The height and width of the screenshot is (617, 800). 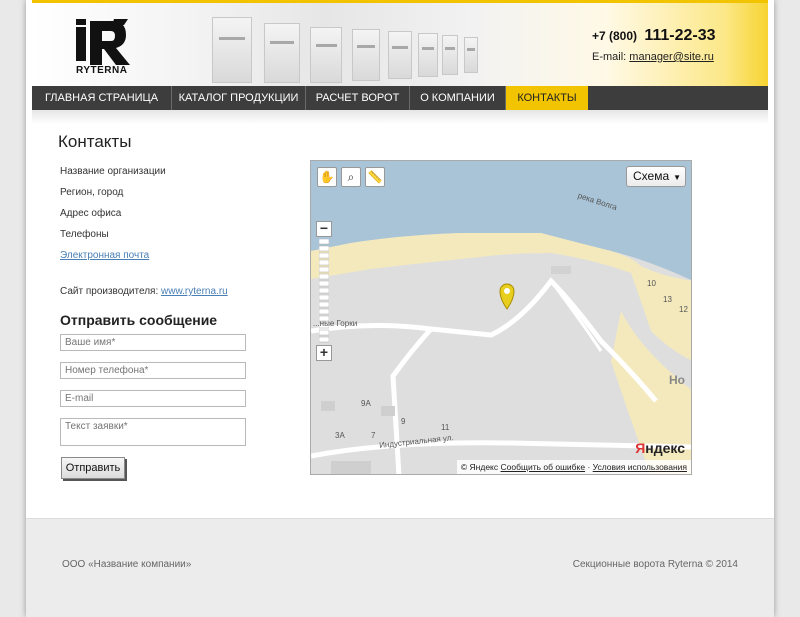 I want to click on hand-tool-icon: ✋, so click(x=327, y=177).